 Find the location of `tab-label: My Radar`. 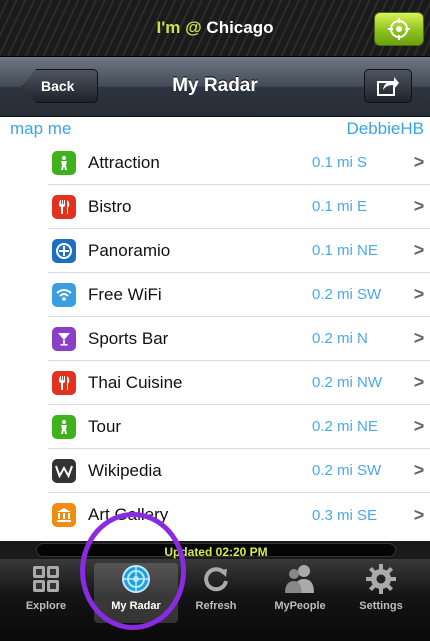

tab-label: My Radar is located at coordinates (136, 606).